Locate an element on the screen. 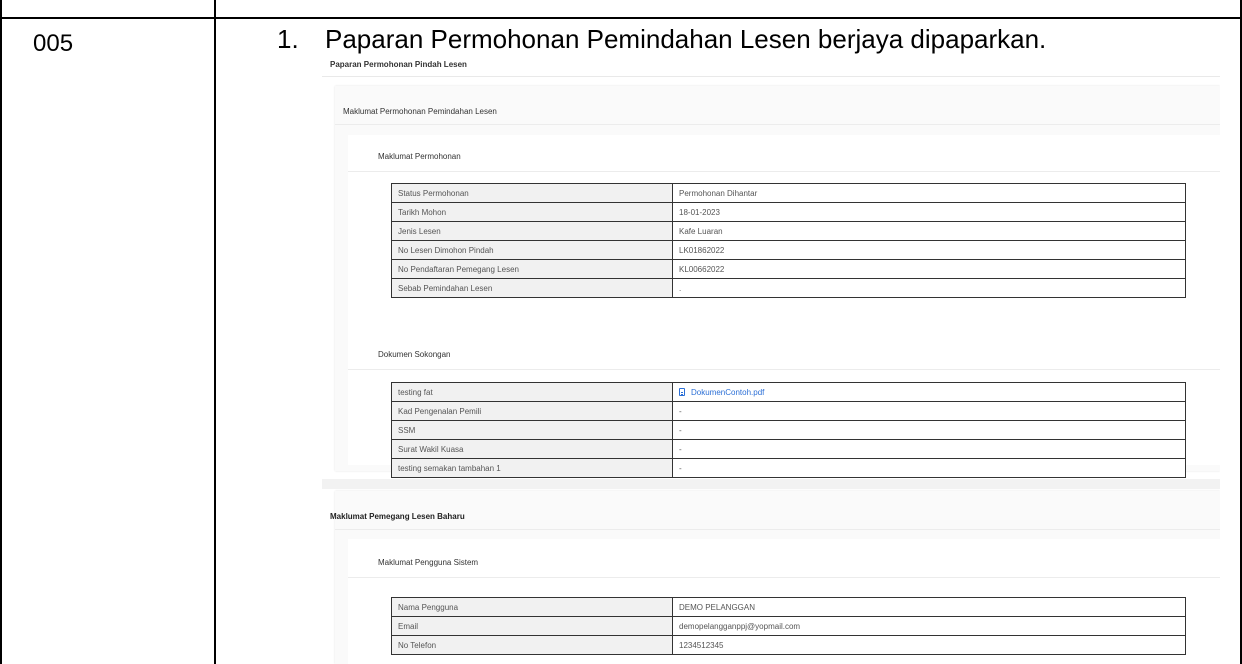 The height and width of the screenshot is (664, 1242). row-value: LK01862022 is located at coordinates (929, 250).